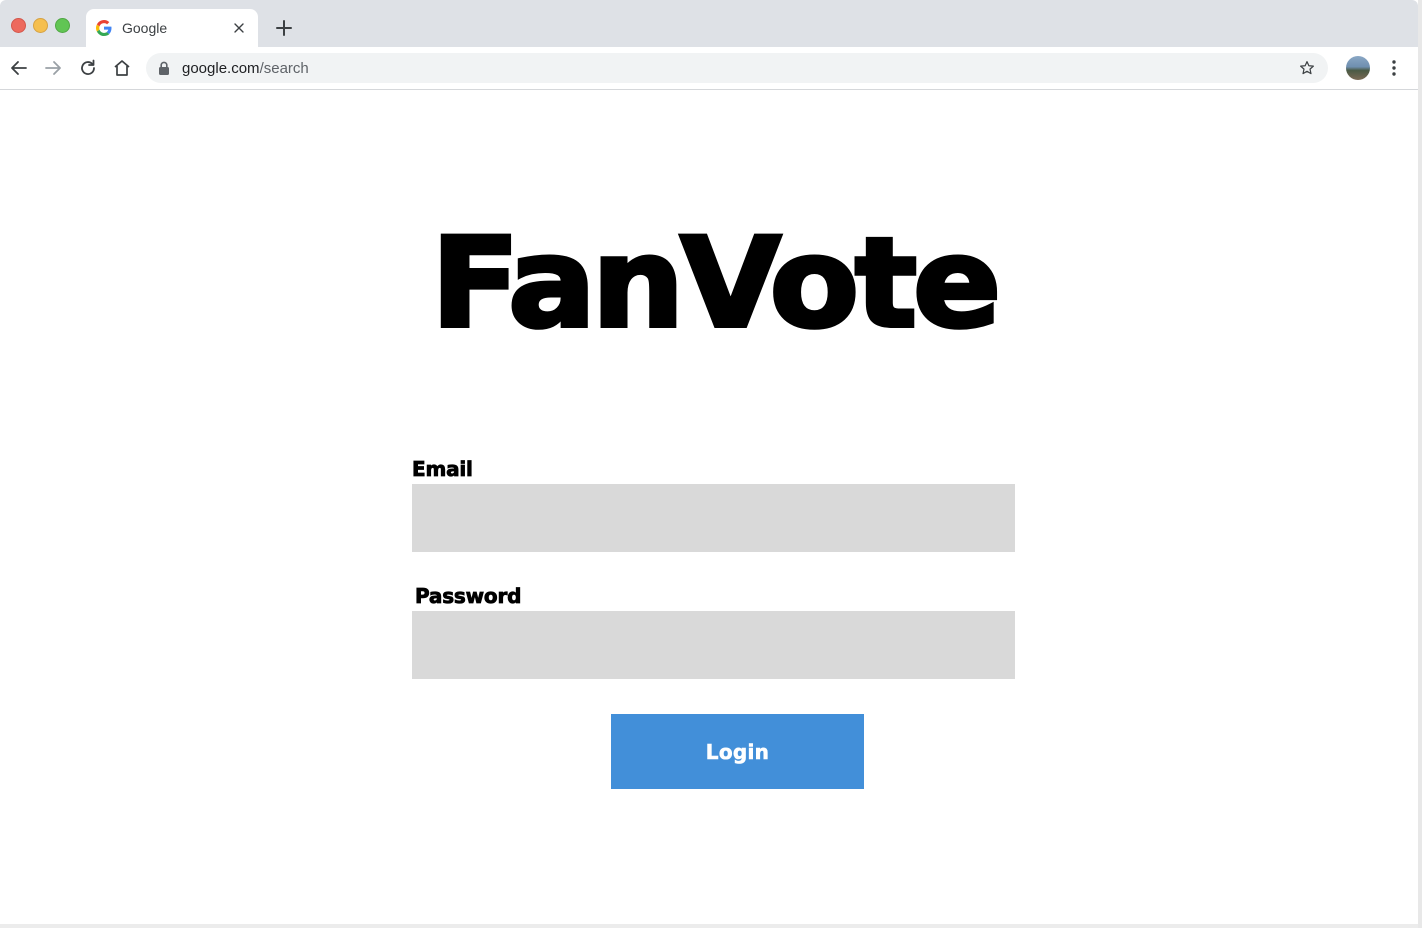 This screenshot has height=928, width=1422. What do you see at coordinates (18, 25) in the screenshot?
I see `window-close-button` at bounding box center [18, 25].